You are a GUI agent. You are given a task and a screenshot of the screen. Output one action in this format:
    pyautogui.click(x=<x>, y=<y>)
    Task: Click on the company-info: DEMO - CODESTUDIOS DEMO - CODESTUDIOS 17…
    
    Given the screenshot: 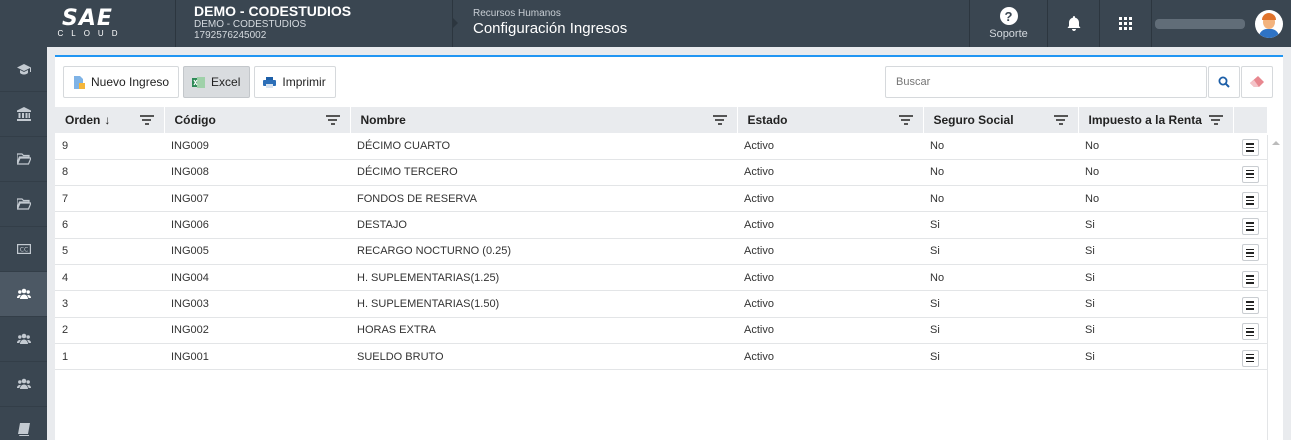 What is the action you would take?
    pyautogui.click(x=314, y=23)
    